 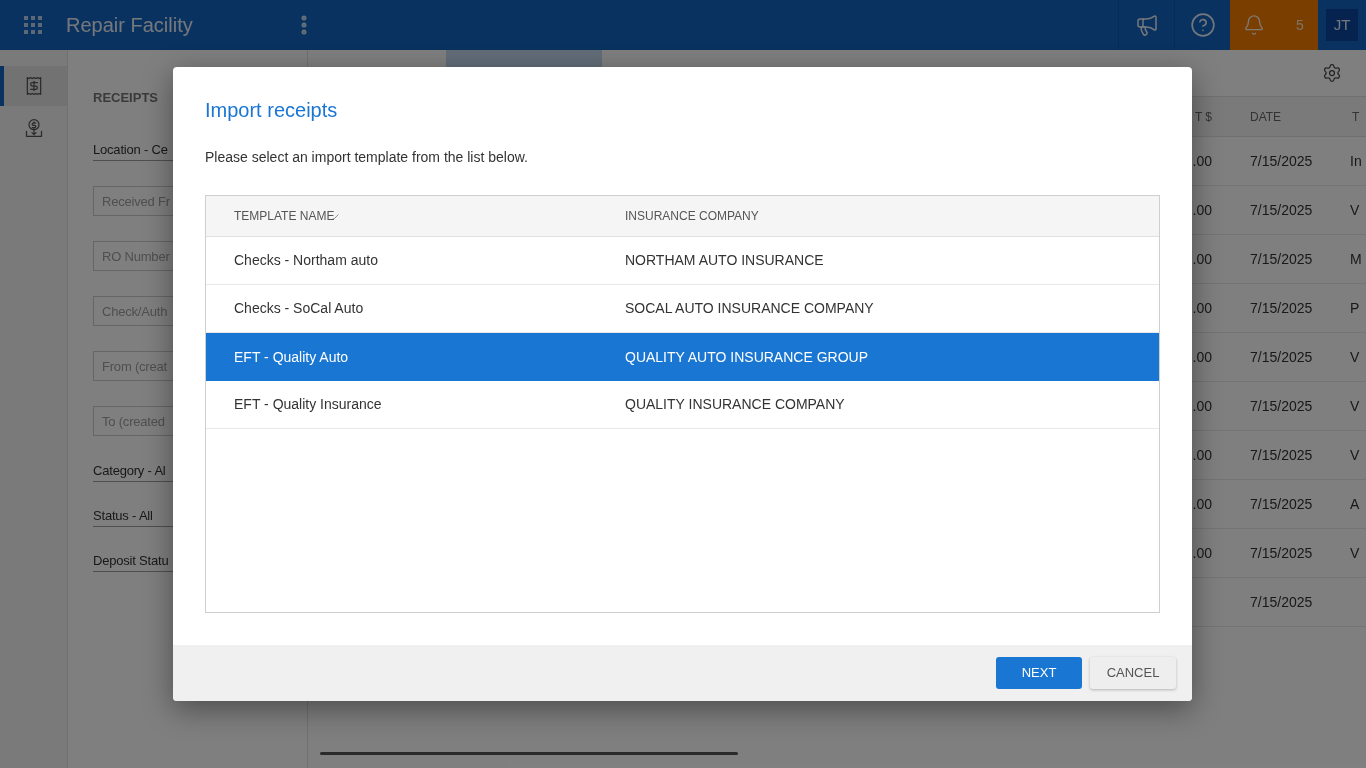 I want to click on table-cell-text: QUALITY AUTO INSURANCE GROUP, so click(x=746, y=357).